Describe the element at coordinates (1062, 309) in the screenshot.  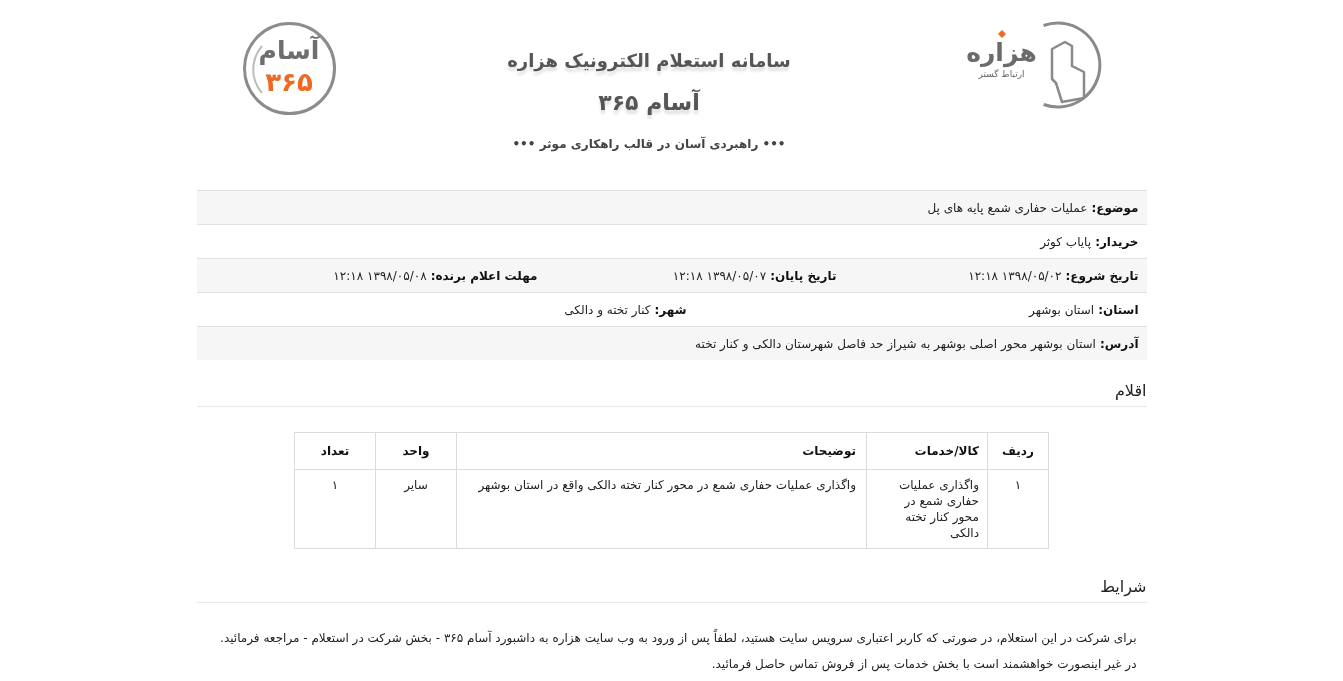
I see `field-value: استان بوشهر` at that location.